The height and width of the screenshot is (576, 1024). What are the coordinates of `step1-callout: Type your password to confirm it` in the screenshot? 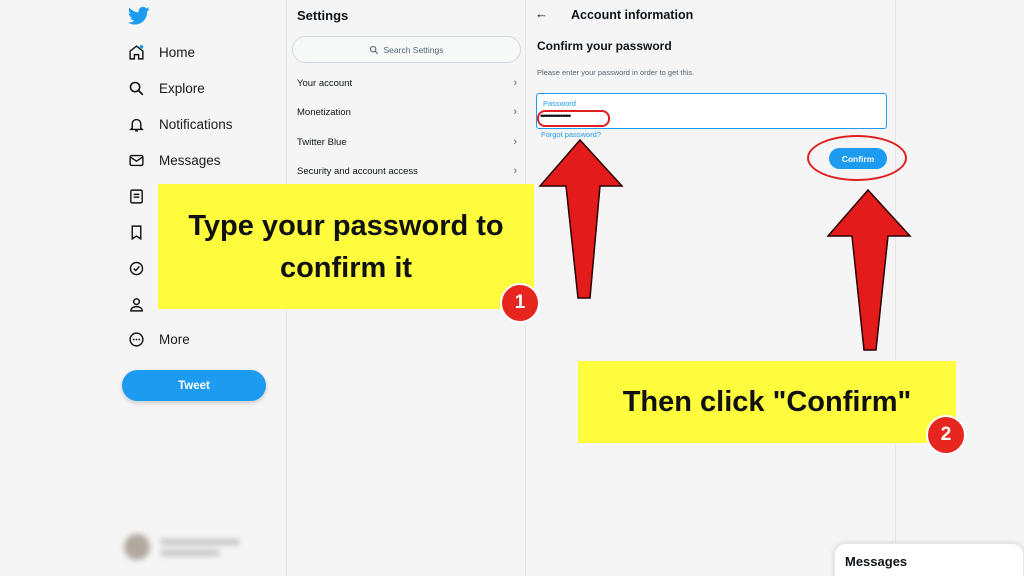 It's located at (346, 246).